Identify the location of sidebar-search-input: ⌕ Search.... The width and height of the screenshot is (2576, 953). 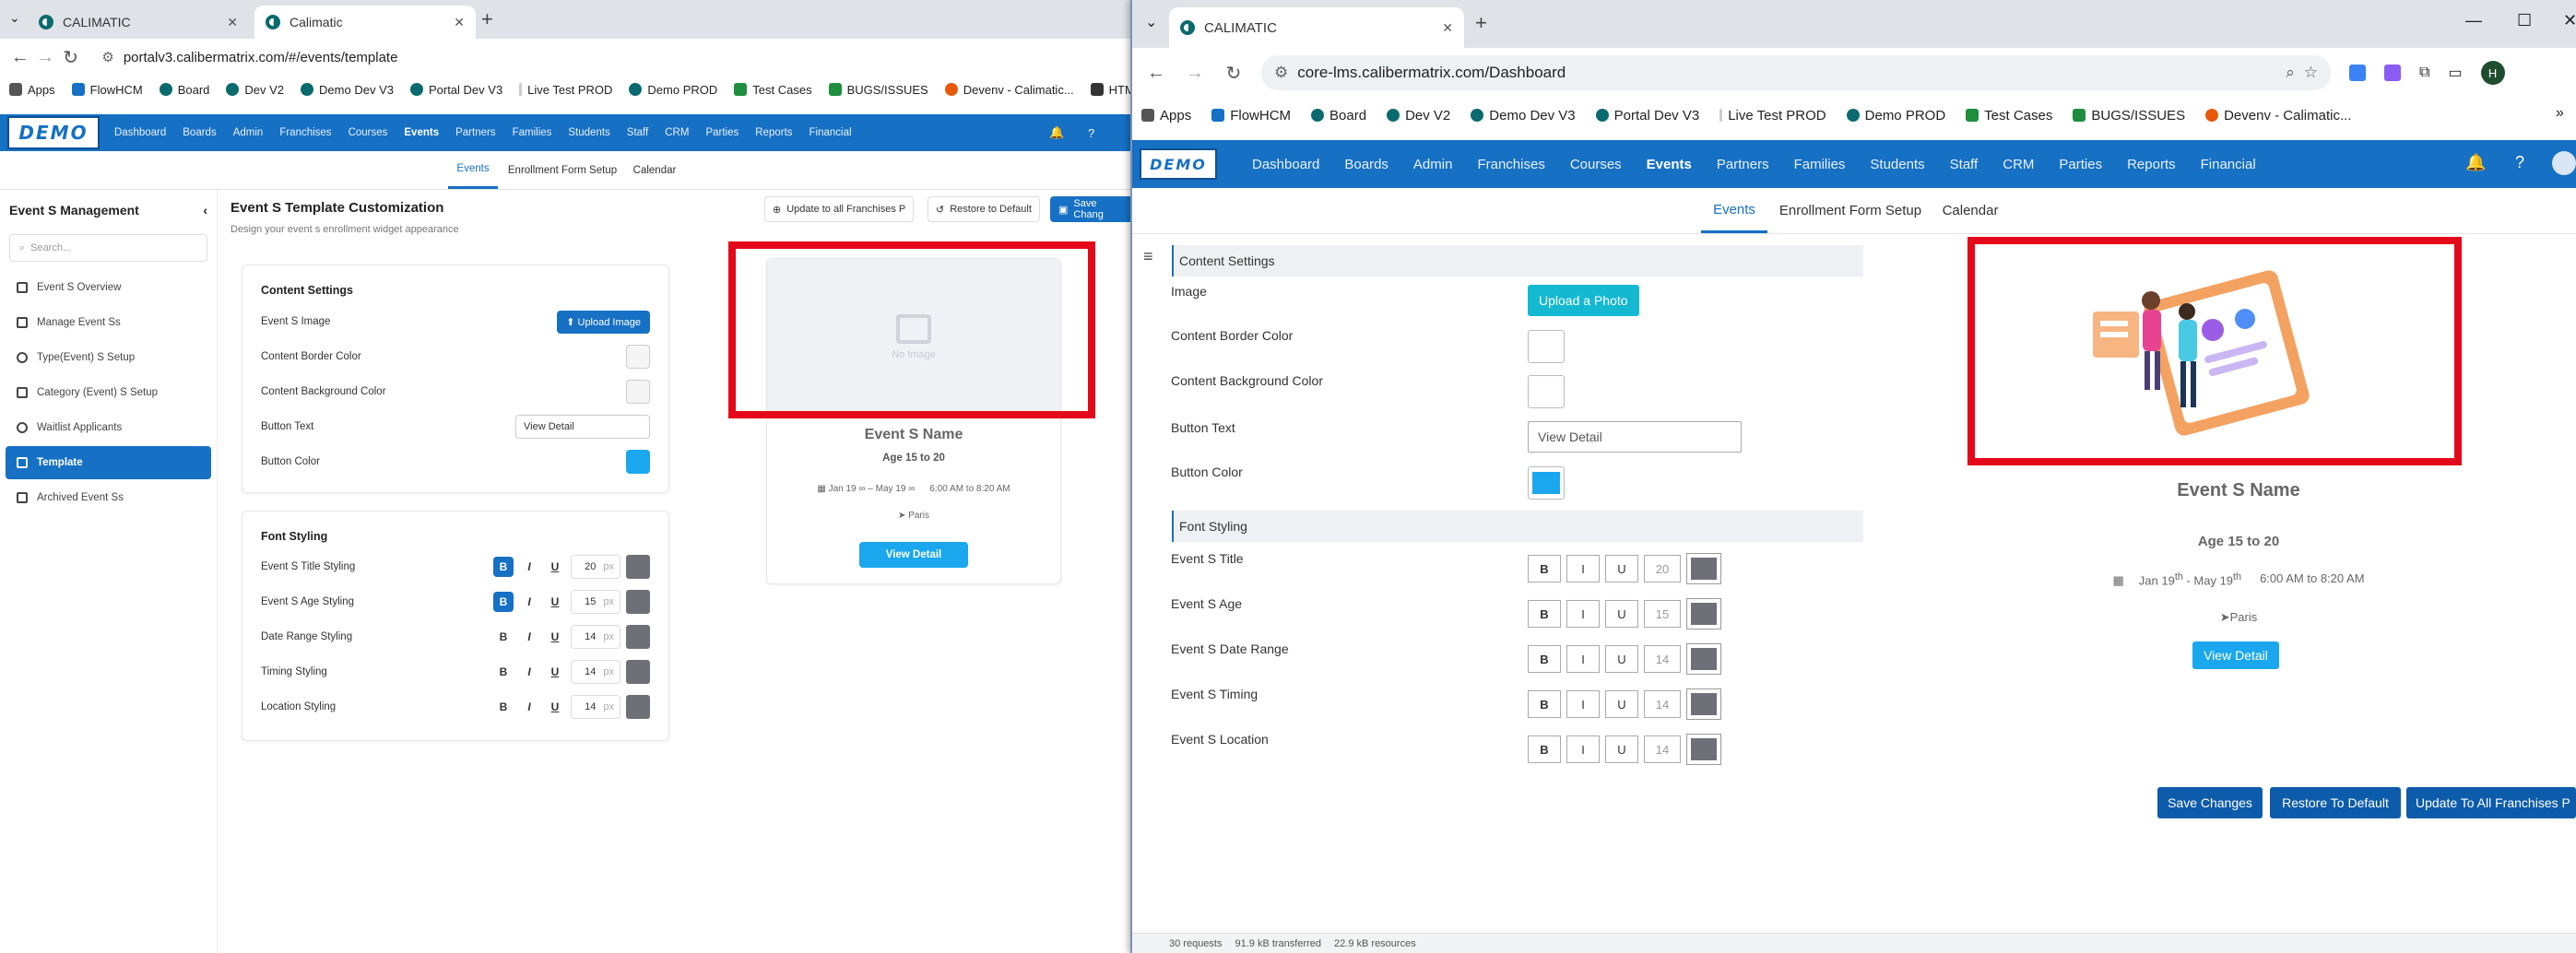
(108, 248).